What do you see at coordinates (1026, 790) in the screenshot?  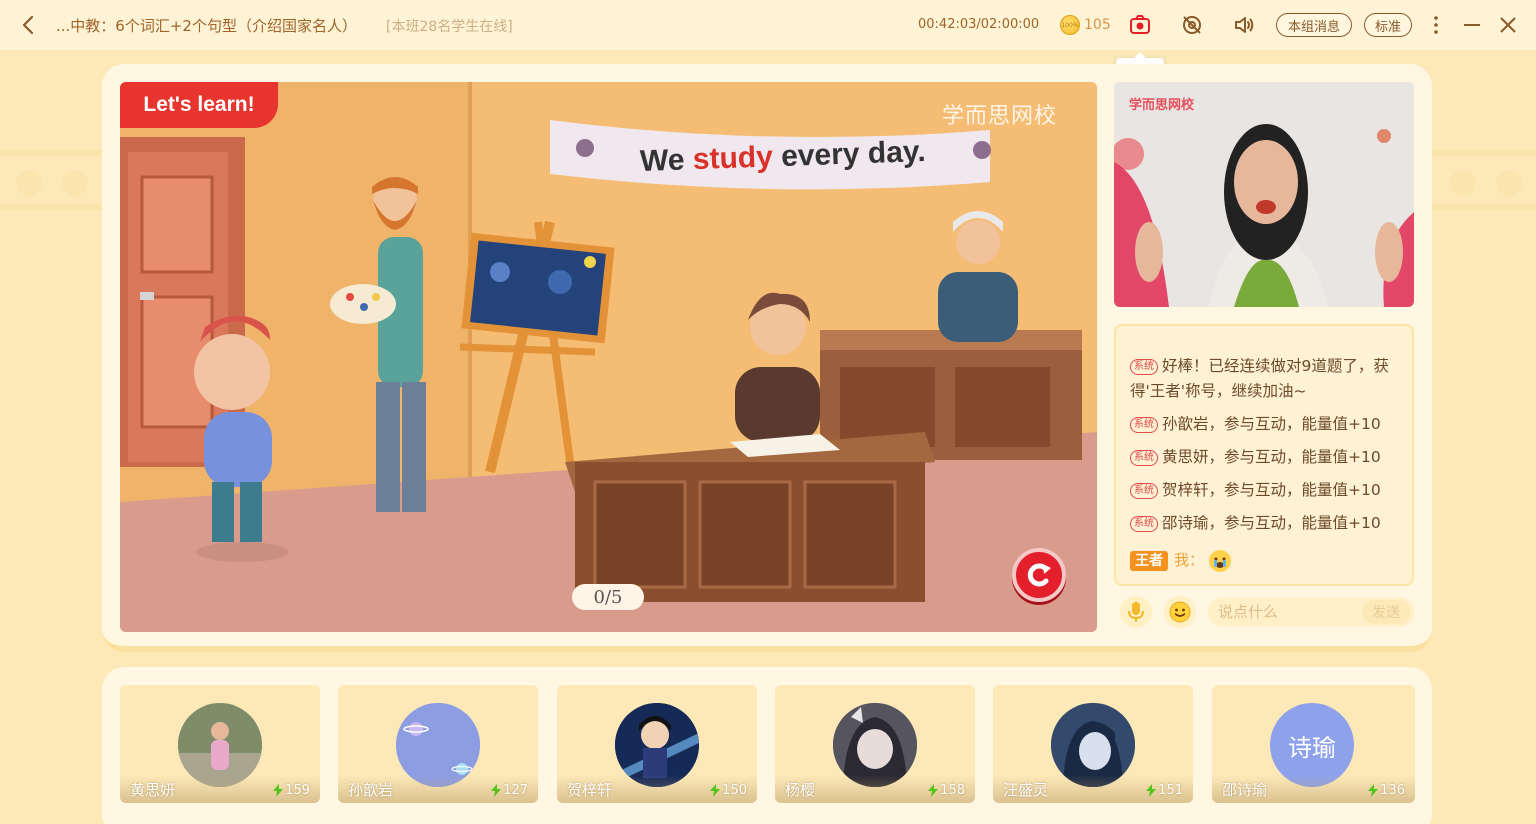 I see `student-name: 汪盛灵` at bounding box center [1026, 790].